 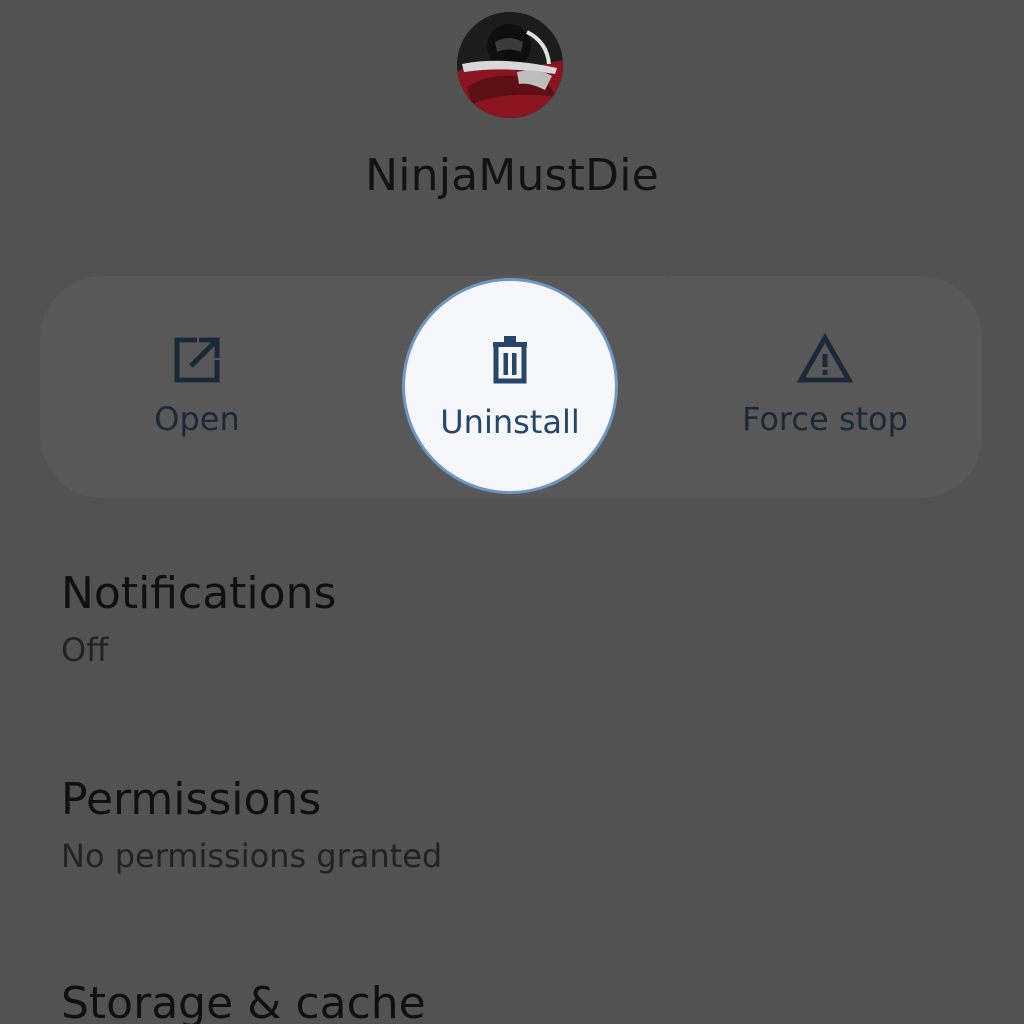 What do you see at coordinates (197, 419) in the screenshot?
I see `open-label: Open` at bounding box center [197, 419].